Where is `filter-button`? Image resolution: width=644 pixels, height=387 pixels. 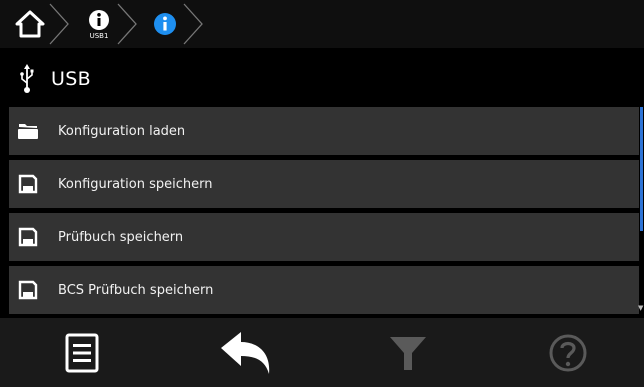
filter-button is located at coordinates (408, 352).